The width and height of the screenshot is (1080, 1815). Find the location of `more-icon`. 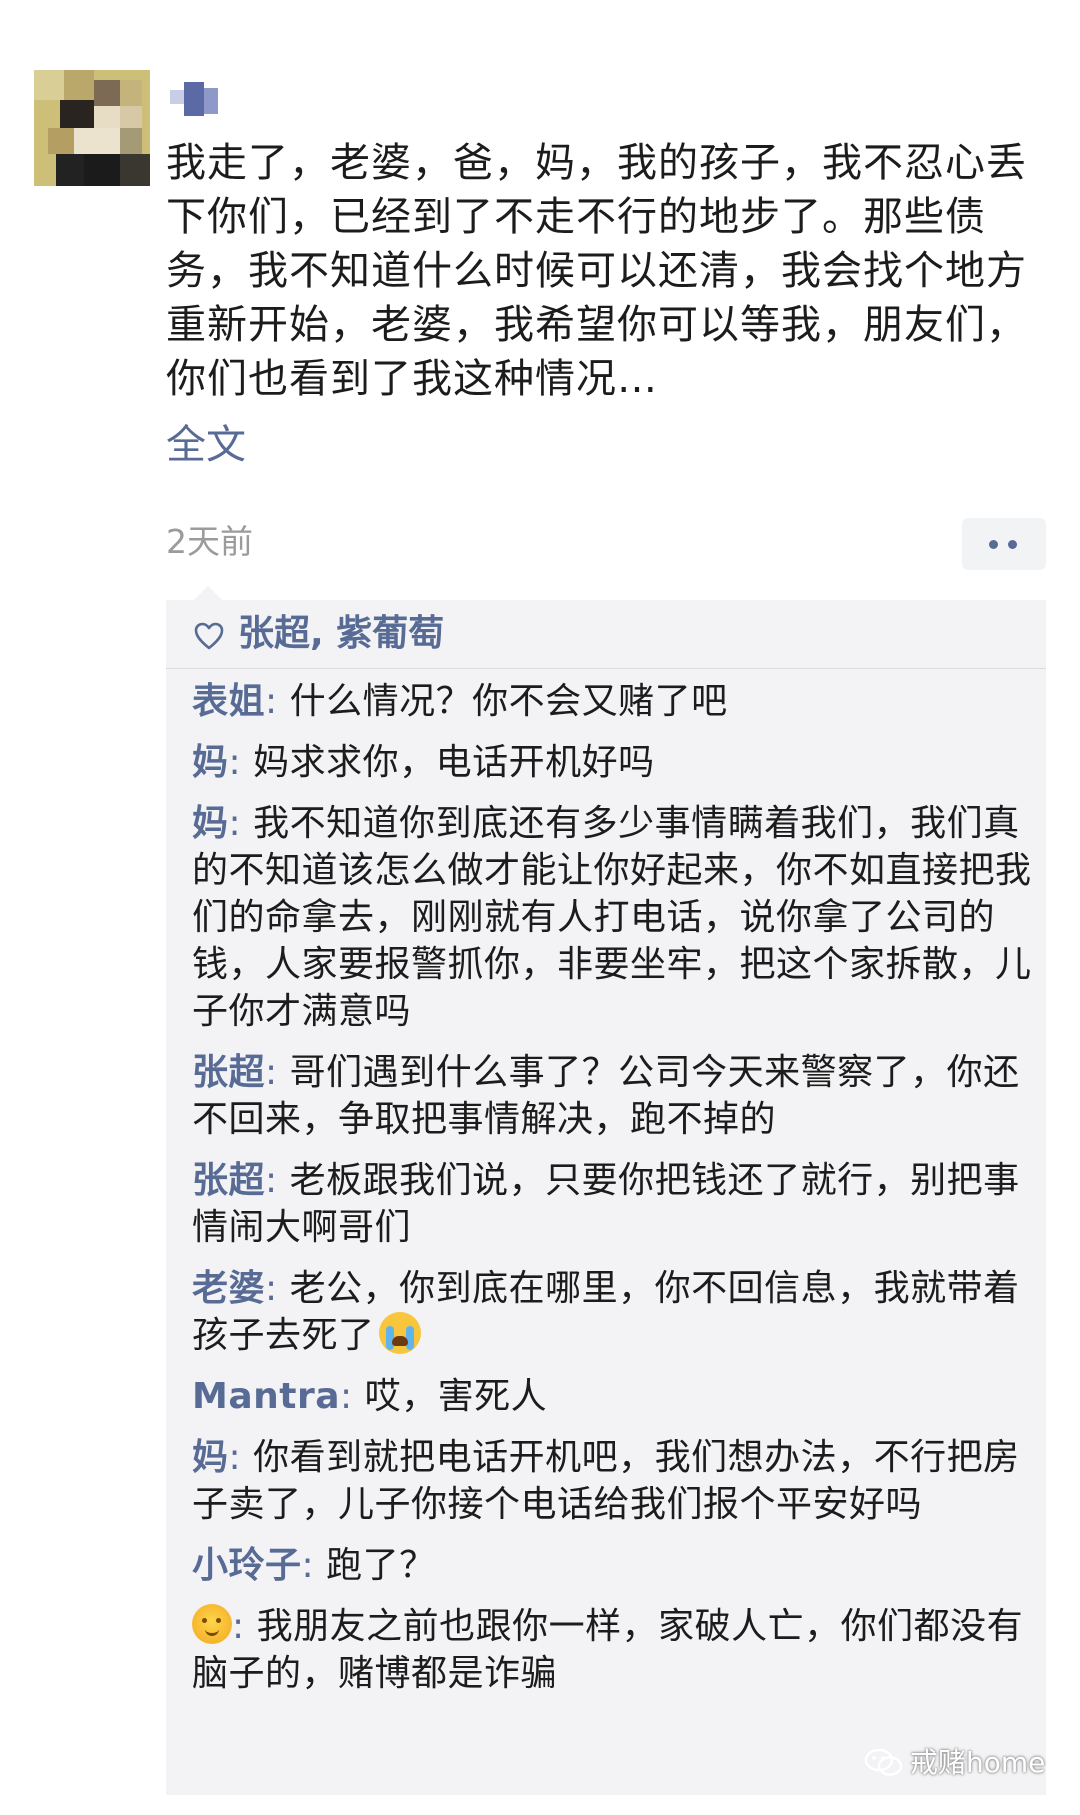

more-icon is located at coordinates (993, 544).